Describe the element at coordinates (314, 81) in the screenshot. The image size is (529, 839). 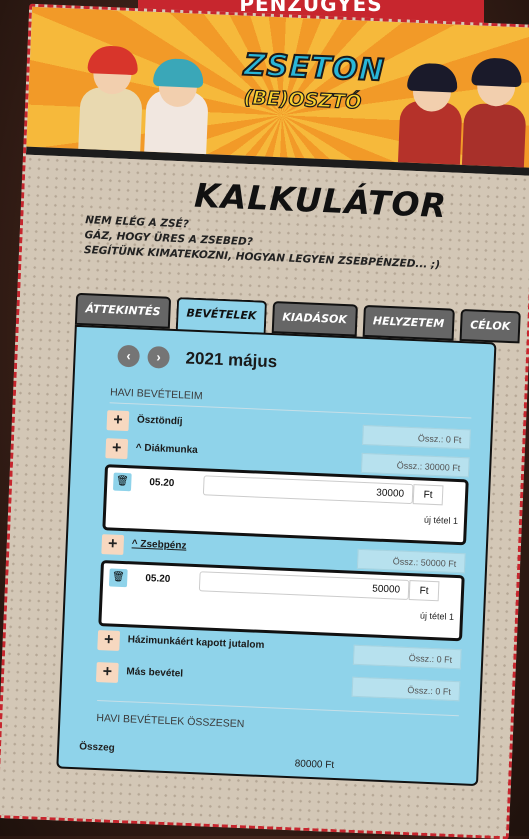
I see `logo: ZSETON (BE)OSZTÓ` at that location.